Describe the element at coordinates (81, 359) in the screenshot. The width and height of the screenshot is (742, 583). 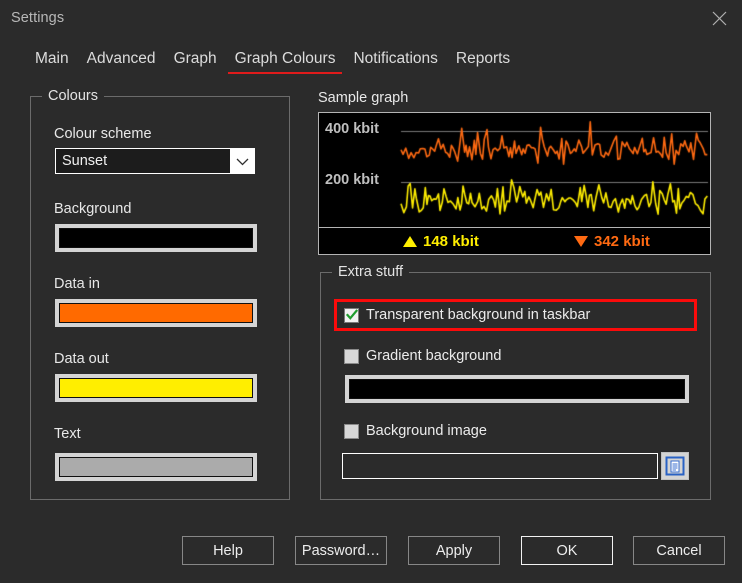
I see `data-out-colour-label: Data out` at that location.